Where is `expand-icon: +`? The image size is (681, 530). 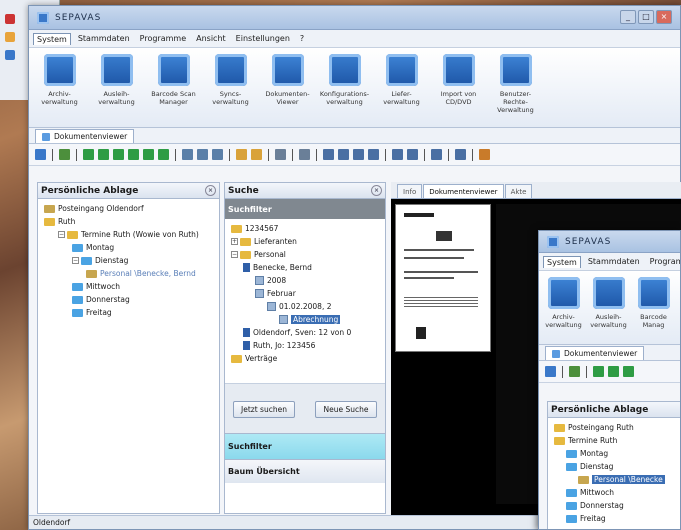 expand-icon: + is located at coordinates (234, 241).